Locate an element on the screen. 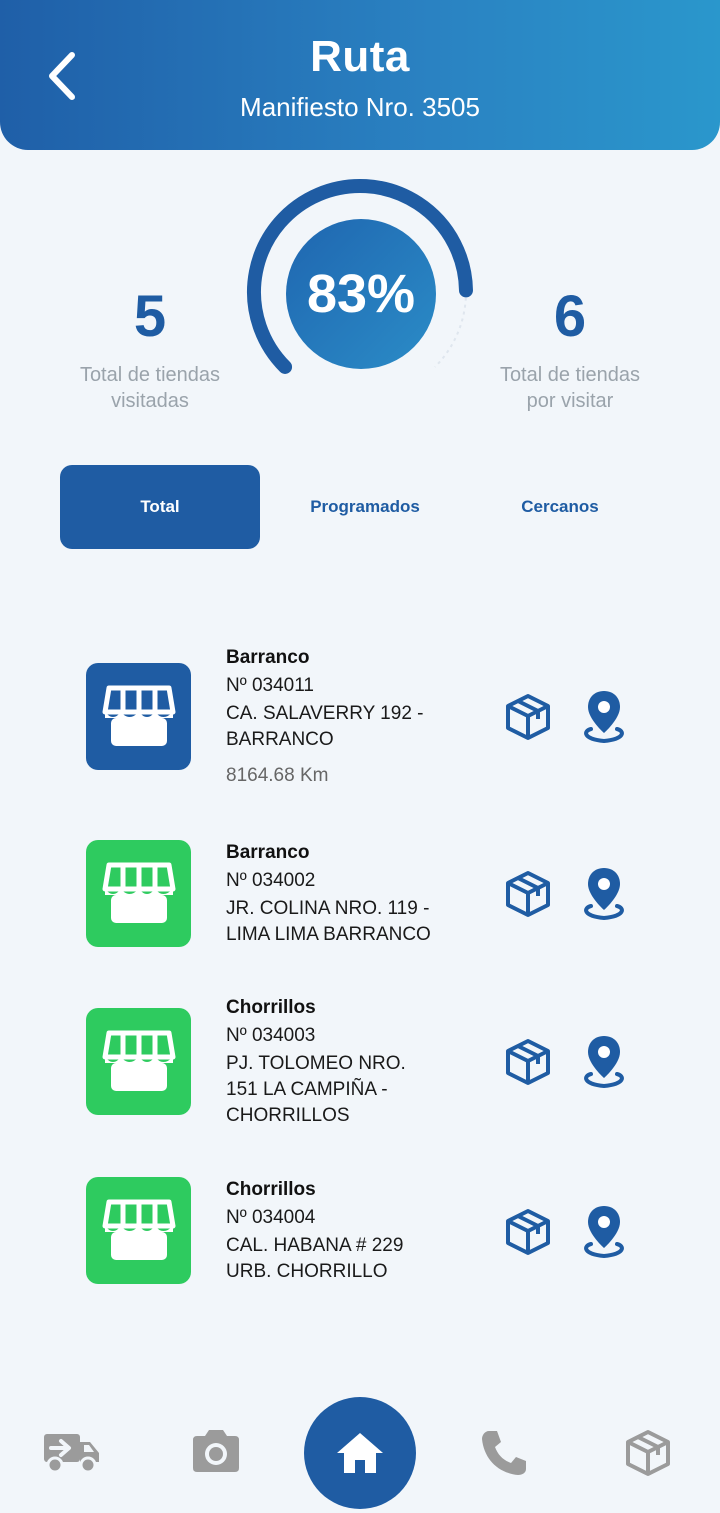 The width and height of the screenshot is (720, 1513). store-number: Nº 034004 is located at coordinates (271, 1217).